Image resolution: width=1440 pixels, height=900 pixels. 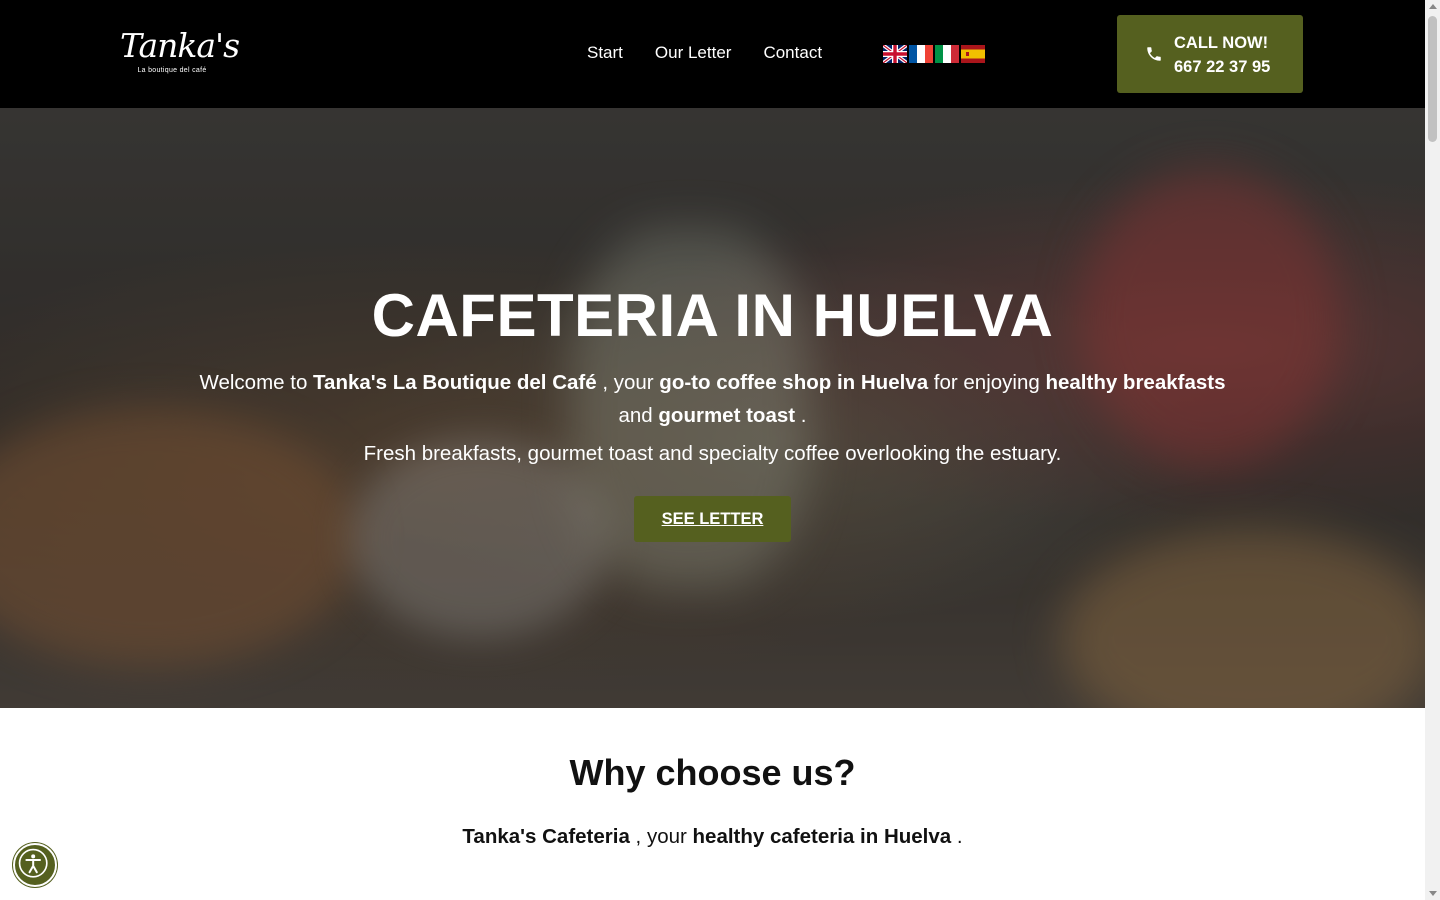 I want to click on why-text: ., so click(x=957, y=836).